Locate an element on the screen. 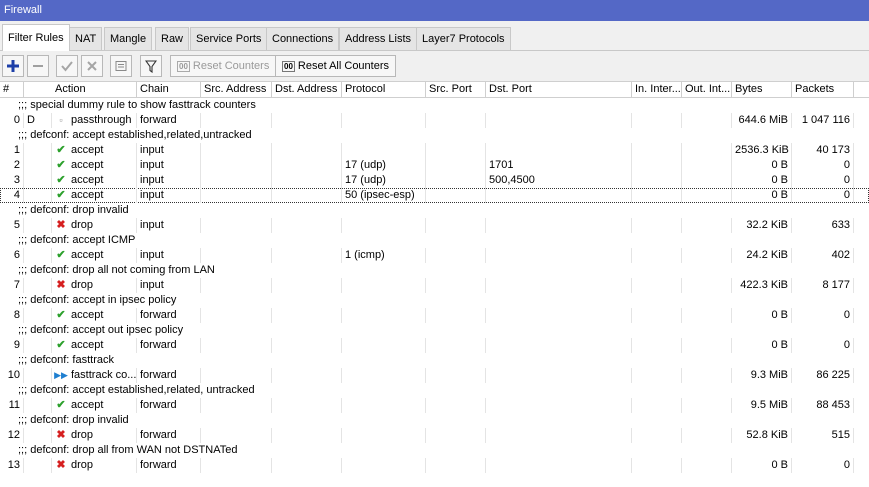 This screenshot has height=487, width=869. tab-nat: NAT is located at coordinates (86, 38).